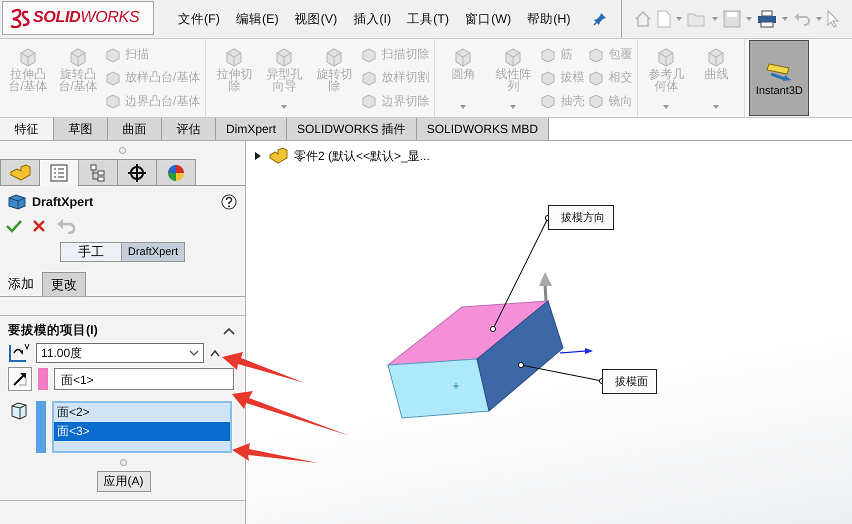  I want to click on ok-check-icon, so click(14, 226).